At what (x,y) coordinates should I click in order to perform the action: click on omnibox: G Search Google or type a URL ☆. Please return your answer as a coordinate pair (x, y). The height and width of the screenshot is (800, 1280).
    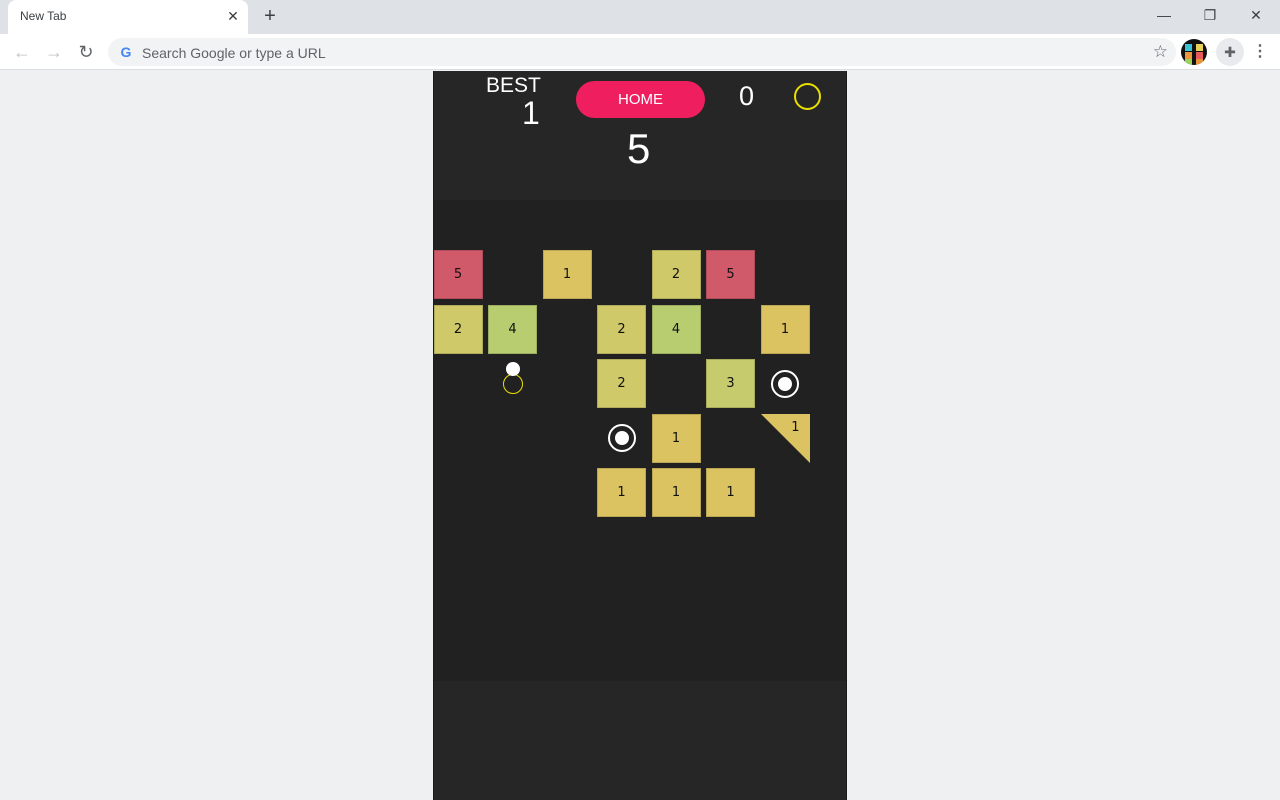
    Looking at the image, I should click on (642, 52).